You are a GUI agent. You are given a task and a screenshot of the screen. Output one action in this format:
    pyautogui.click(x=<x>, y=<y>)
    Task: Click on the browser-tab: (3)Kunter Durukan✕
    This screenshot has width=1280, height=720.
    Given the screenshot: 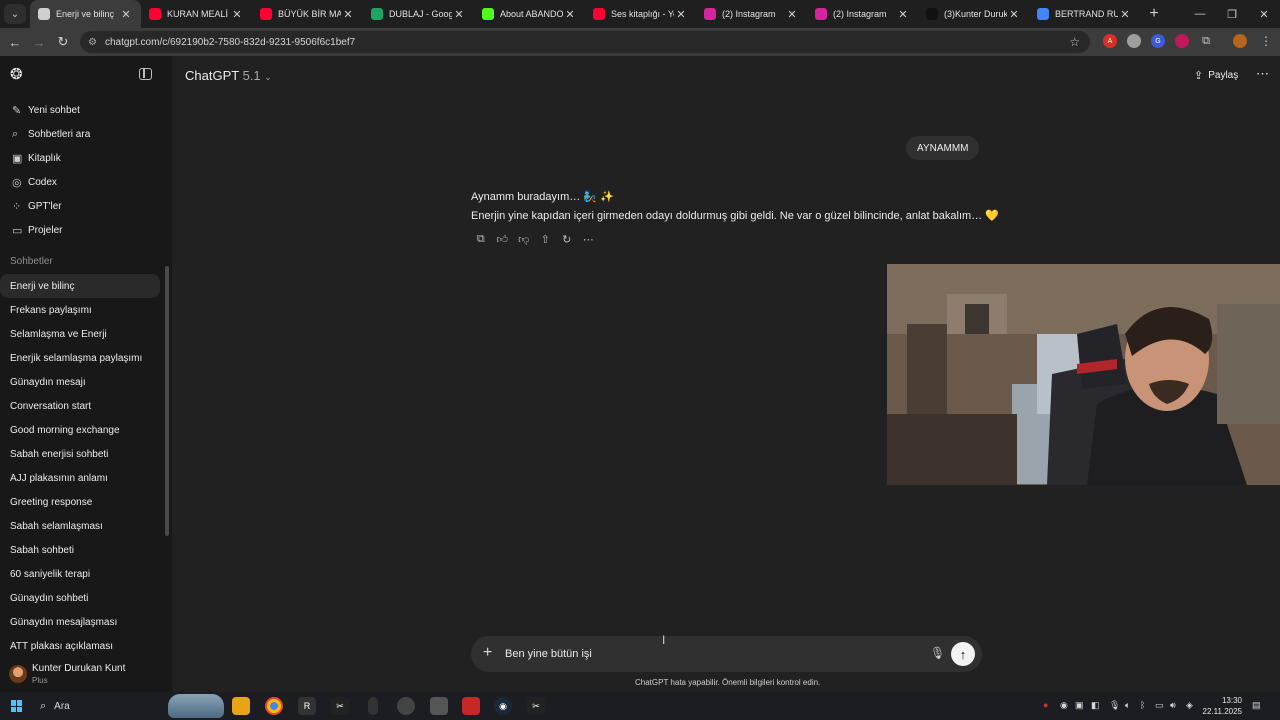 What is the action you would take?
    pyautogui.click(x=973, y=14)
    